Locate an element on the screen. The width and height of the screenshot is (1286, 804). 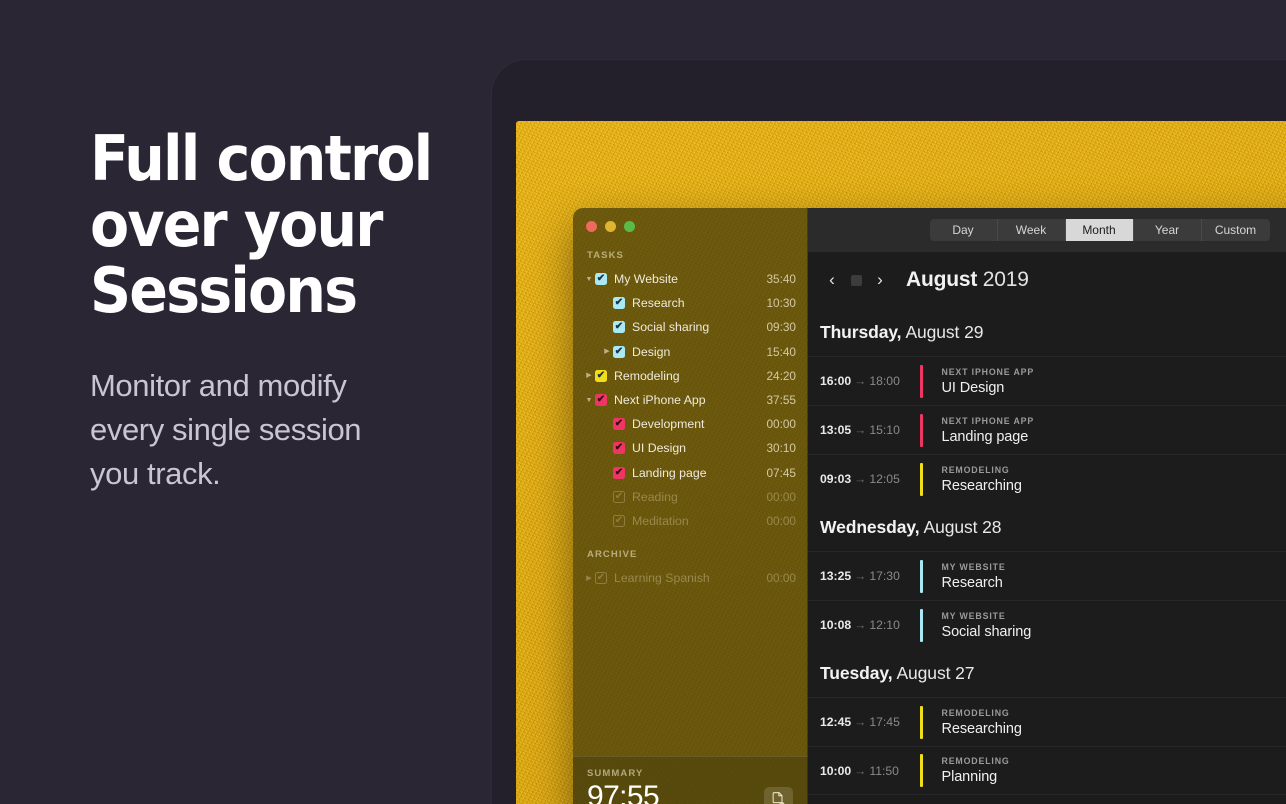
tab-month: Month is located at coordinates (1099, 230).